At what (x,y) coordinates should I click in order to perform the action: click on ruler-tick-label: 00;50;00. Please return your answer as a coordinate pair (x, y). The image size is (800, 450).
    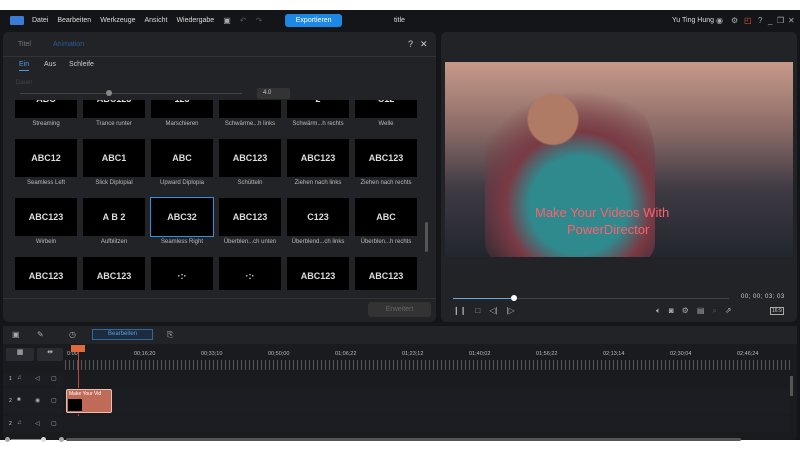
    Looking at the image, I should click on (279, 354).